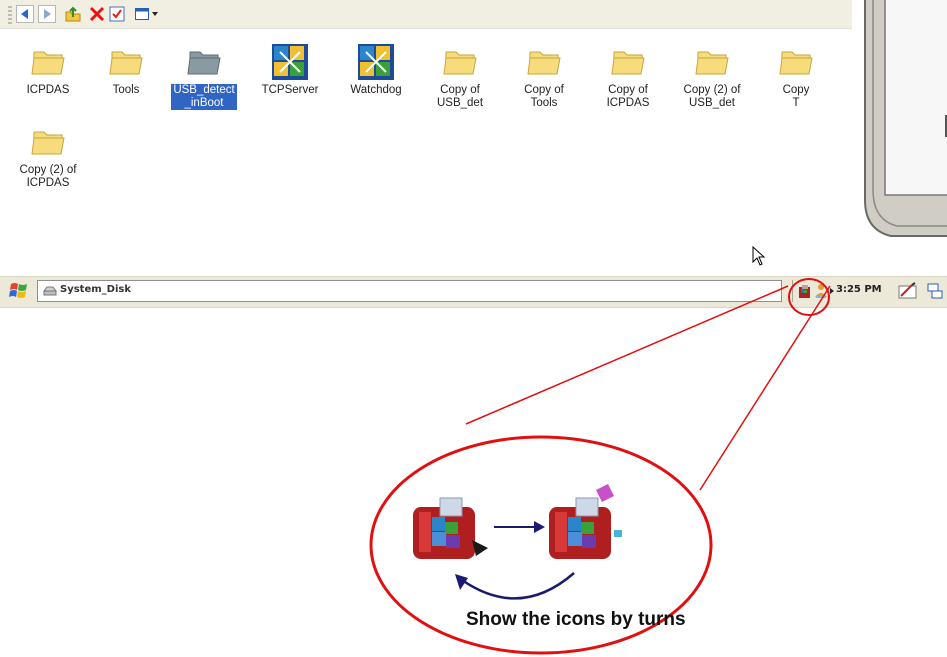  Describe the element at coordinates (759, 256) in the screenshot. I see `mouse-pointer-icon` at that location.